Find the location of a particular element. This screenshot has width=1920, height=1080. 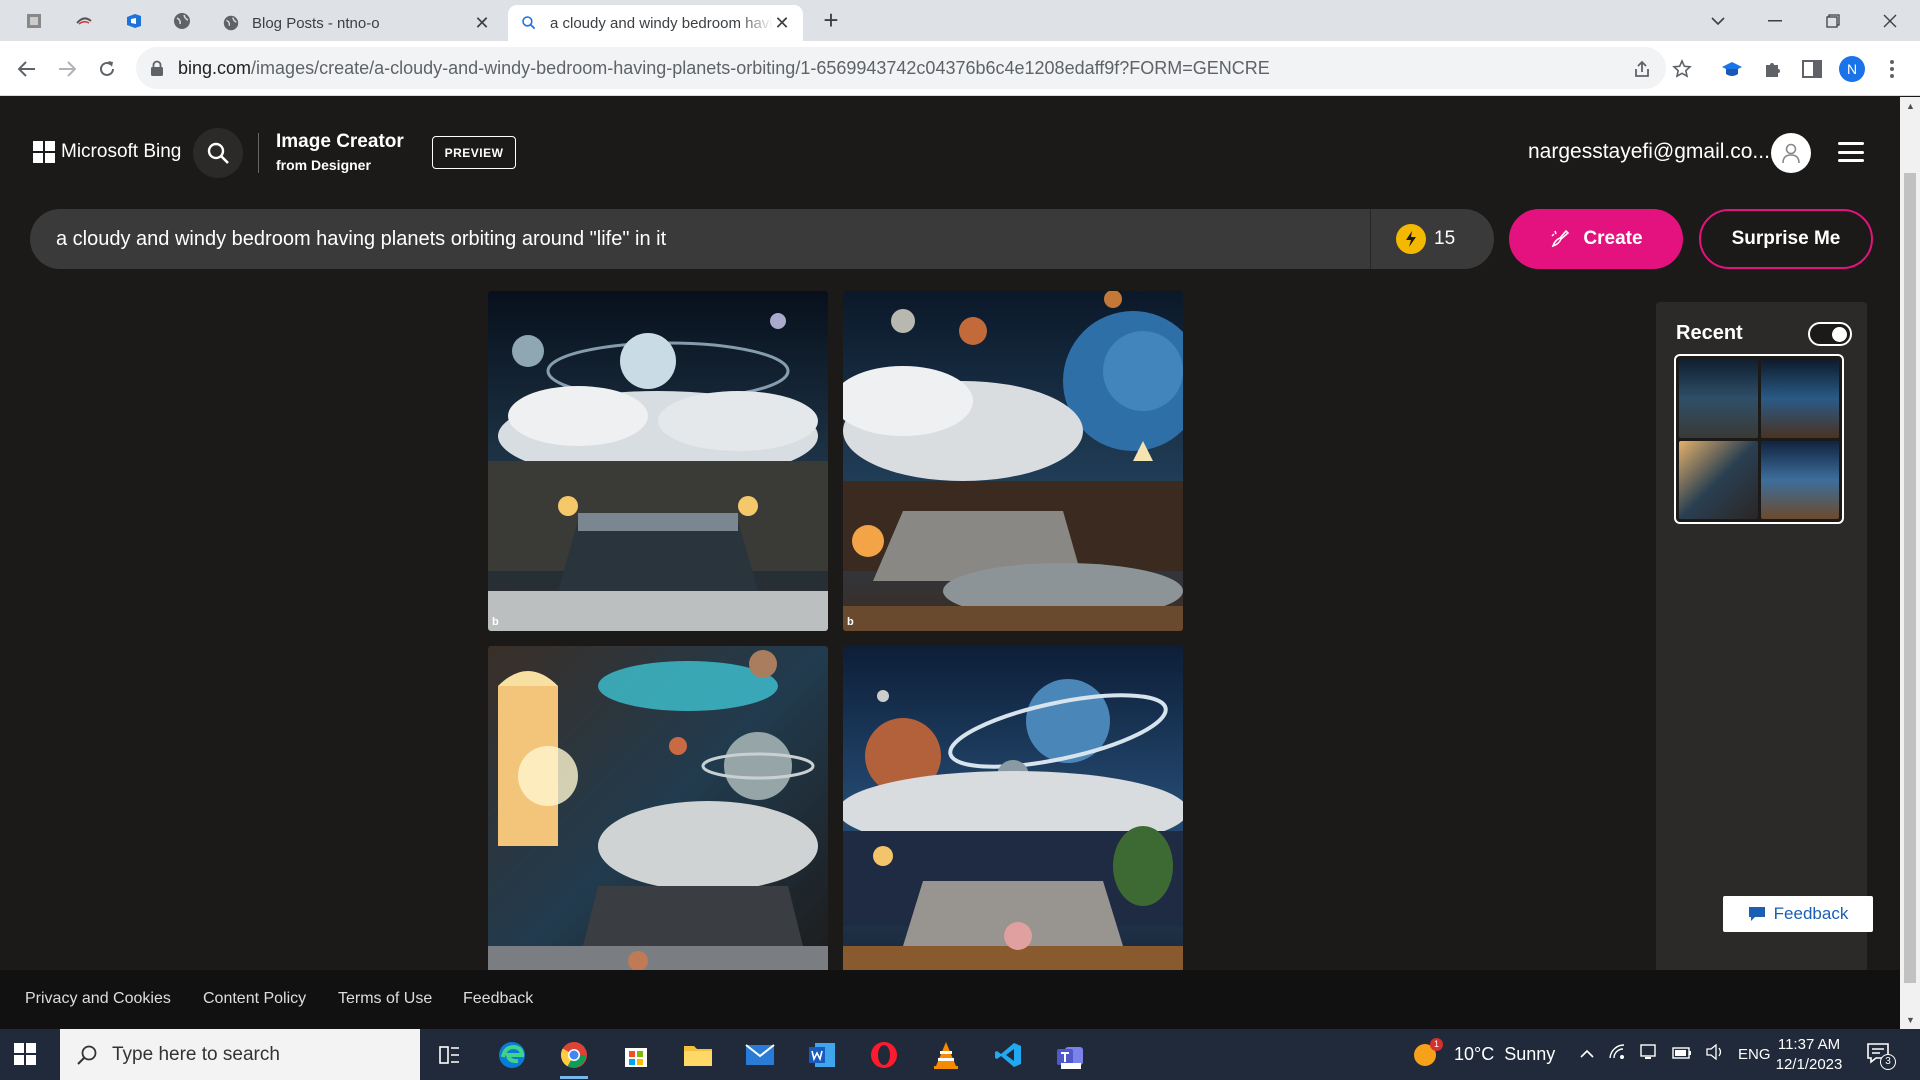

weather-widget: 1 10°C Sunny is located at coordinates (1483, 1054).